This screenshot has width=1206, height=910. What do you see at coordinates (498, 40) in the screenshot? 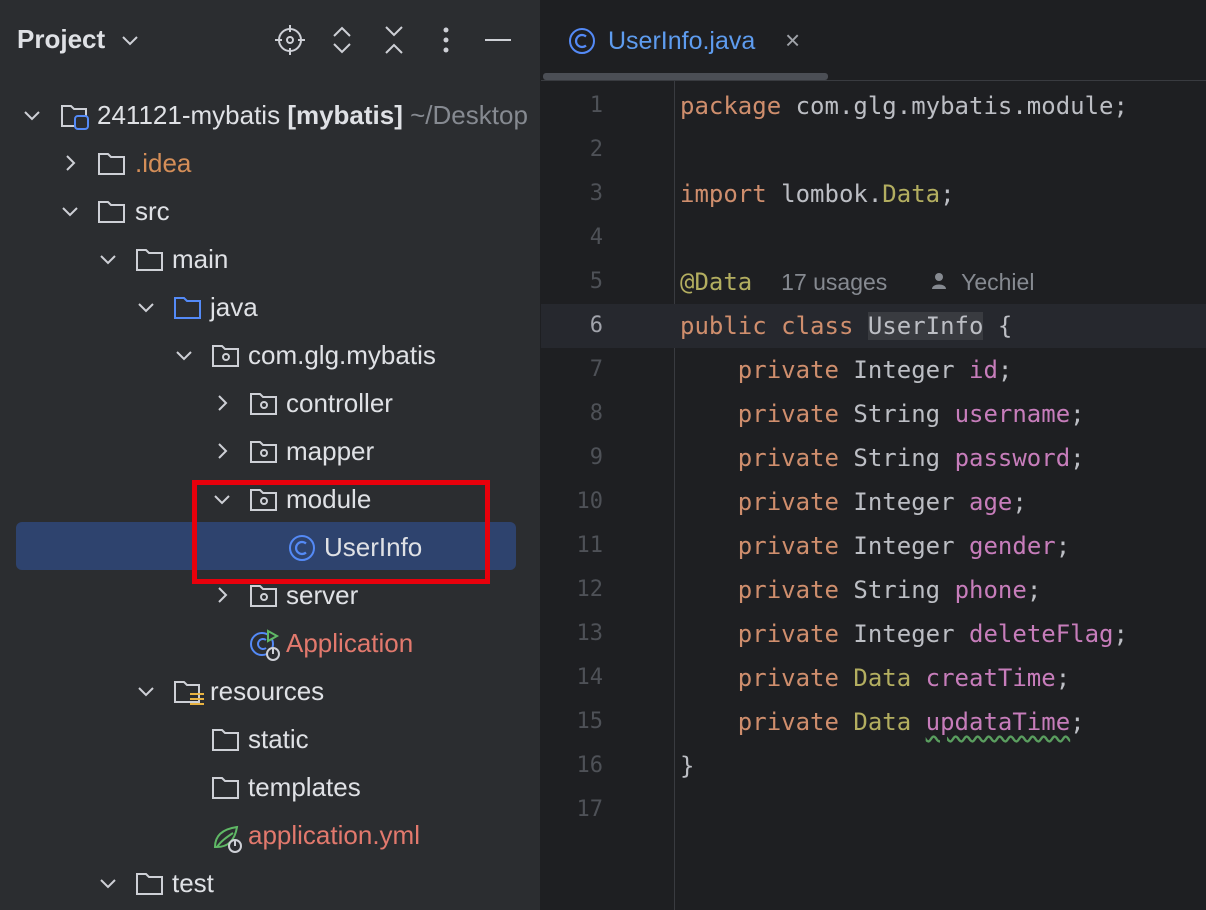
I see `minimize-icon` at bounding box center [498, 40].